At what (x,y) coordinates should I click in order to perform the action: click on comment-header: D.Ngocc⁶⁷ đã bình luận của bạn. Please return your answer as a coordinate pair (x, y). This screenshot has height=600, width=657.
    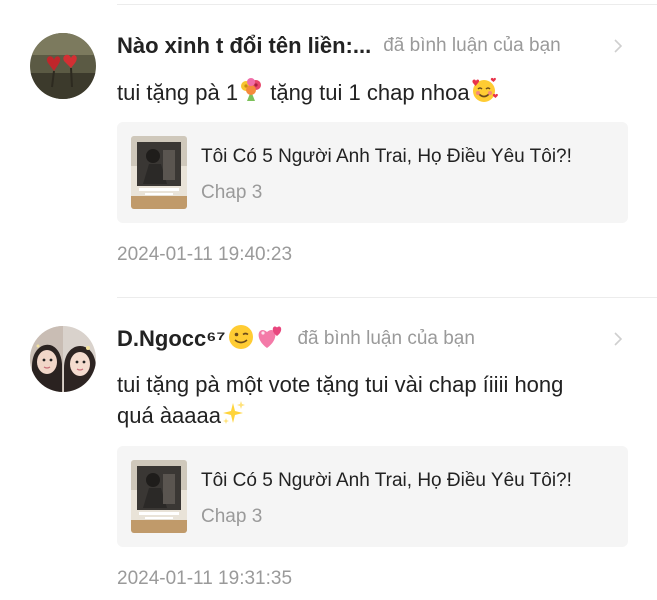
    Looking at the image, I should click on (372, 339).